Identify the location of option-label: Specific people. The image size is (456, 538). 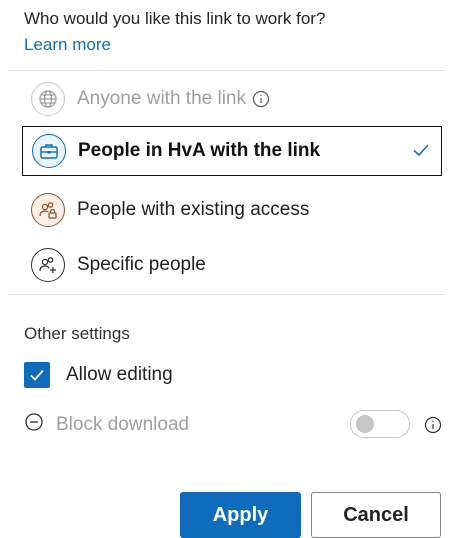
(141, 264).